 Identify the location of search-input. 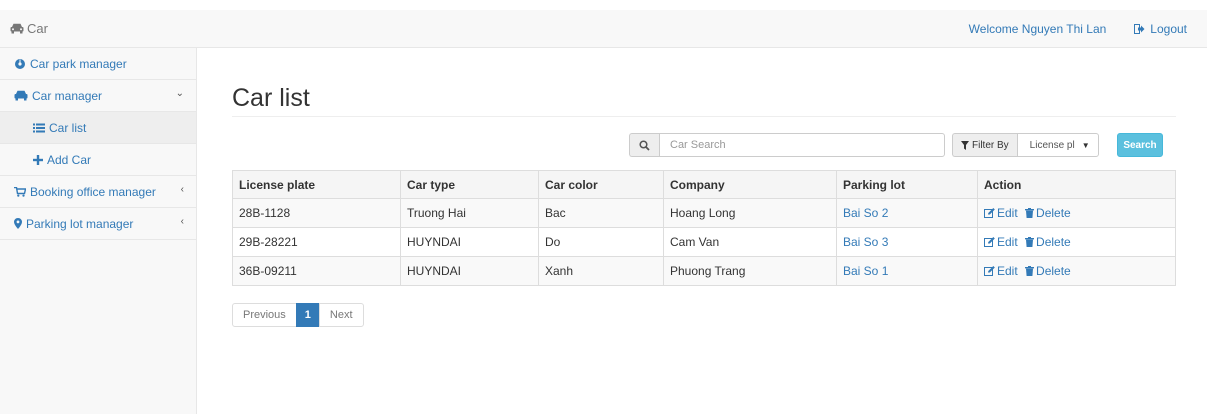
(802, 145).